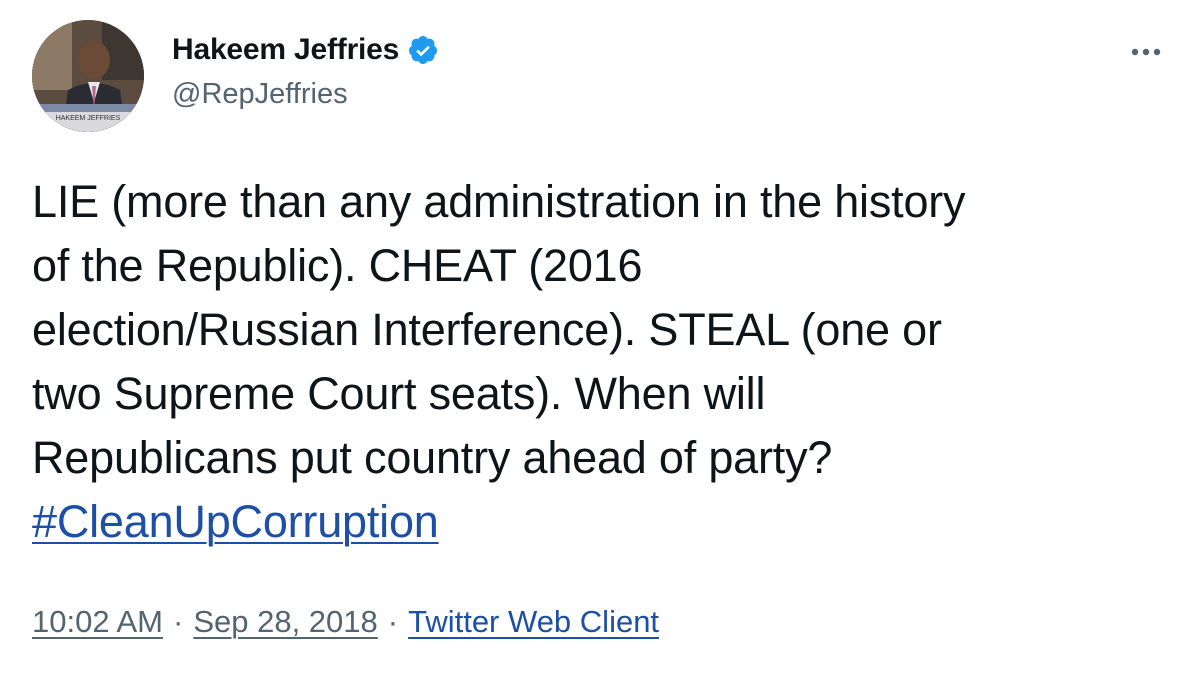 The height and width of the screenshot is (675, 1200). I want to click on hashtag-line: #CleanUpCorruption, so click(602, 522).